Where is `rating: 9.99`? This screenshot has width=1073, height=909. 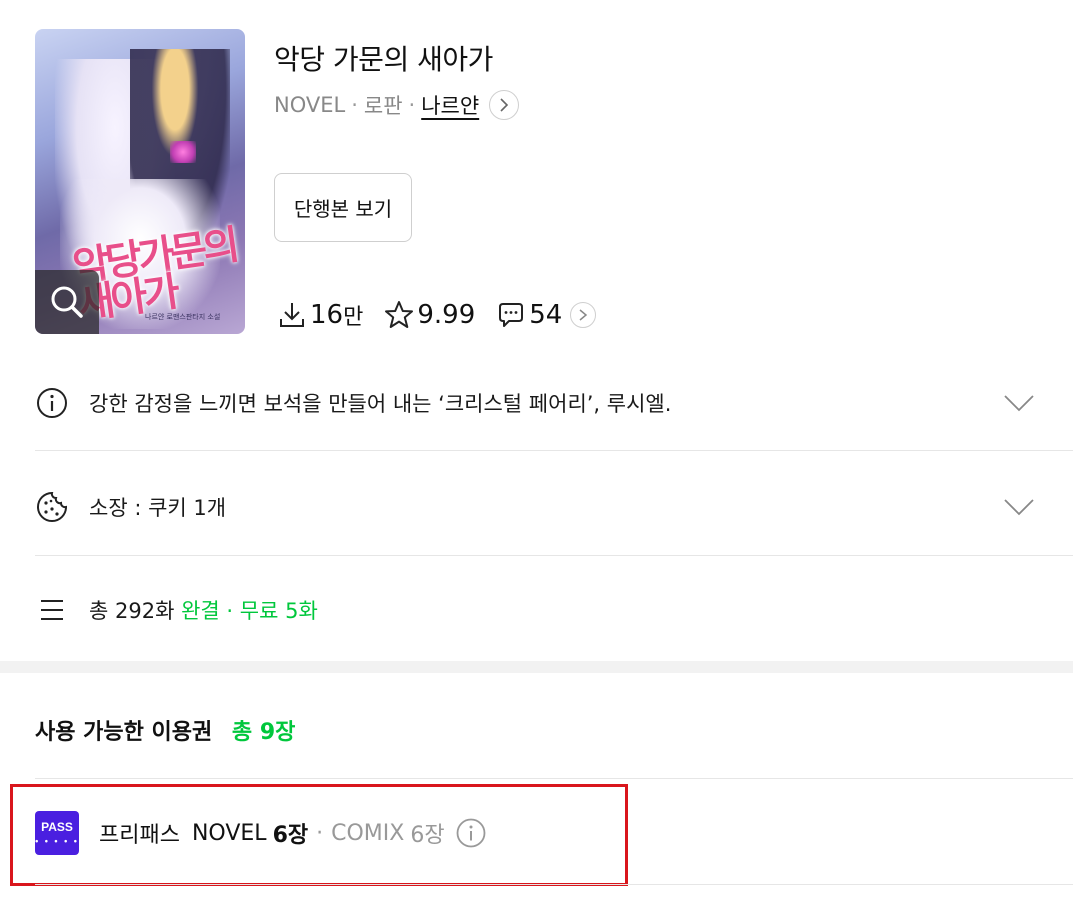 rating: 9.99 is located at coordinates (429, 315).